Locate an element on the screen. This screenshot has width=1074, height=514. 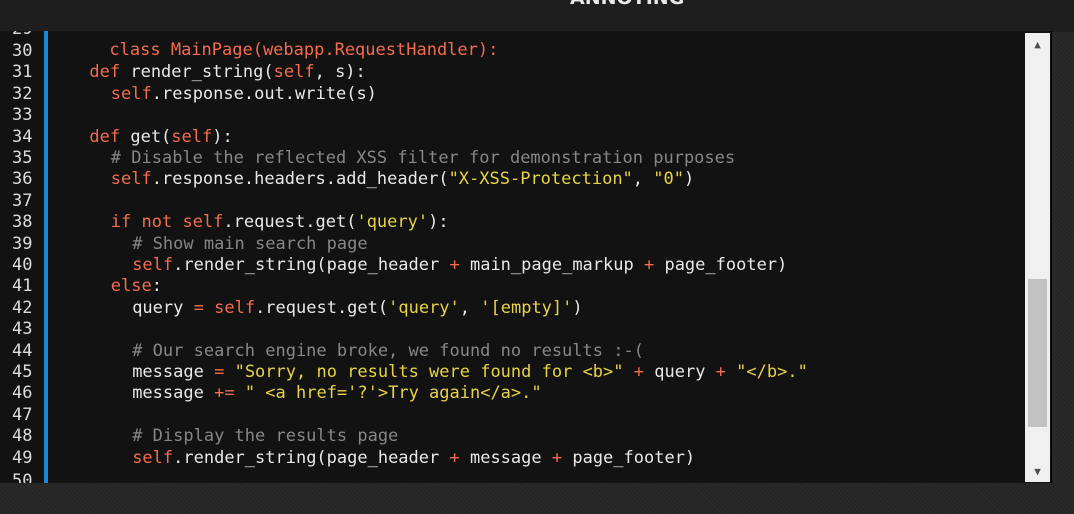
top-bar: ANNOYING is located at coordinates (537, 16).